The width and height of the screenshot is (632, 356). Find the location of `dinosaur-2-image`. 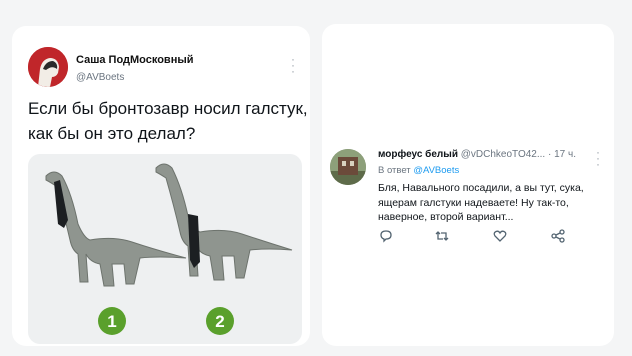

dinosaur-2-image is located at coordinates (224, 222).